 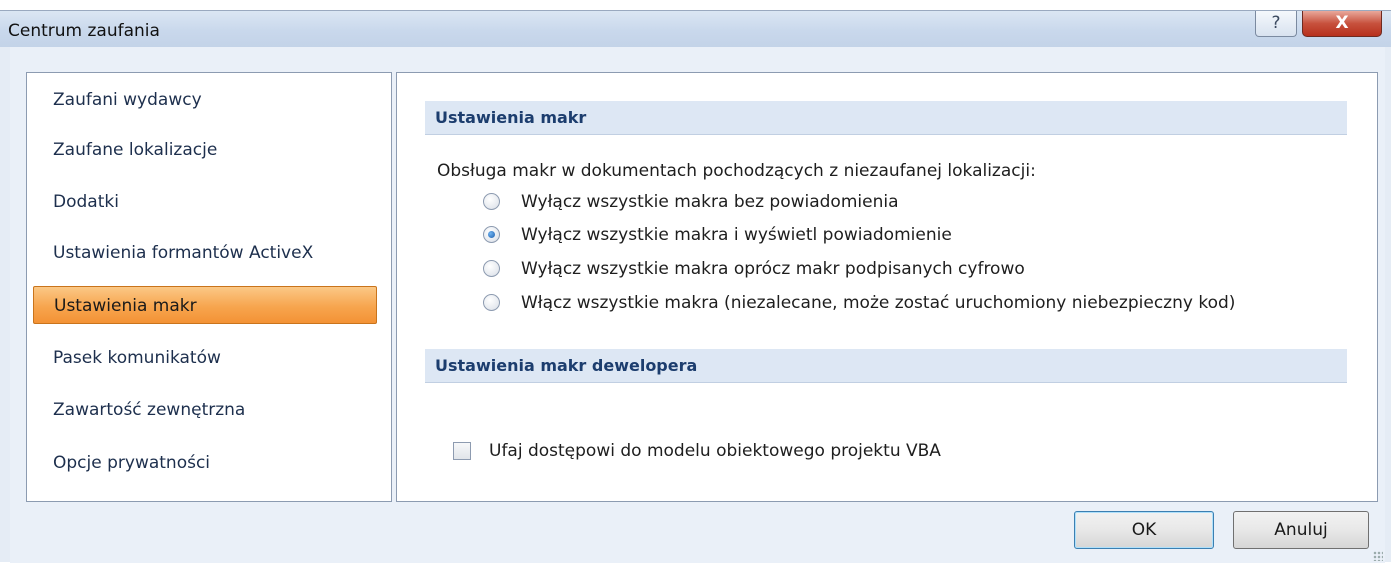 What do you see at coordinates (84, 31) in the screenshot?
I see `dialog-title: Centrum zaufania` at bounding box center [84, 31].